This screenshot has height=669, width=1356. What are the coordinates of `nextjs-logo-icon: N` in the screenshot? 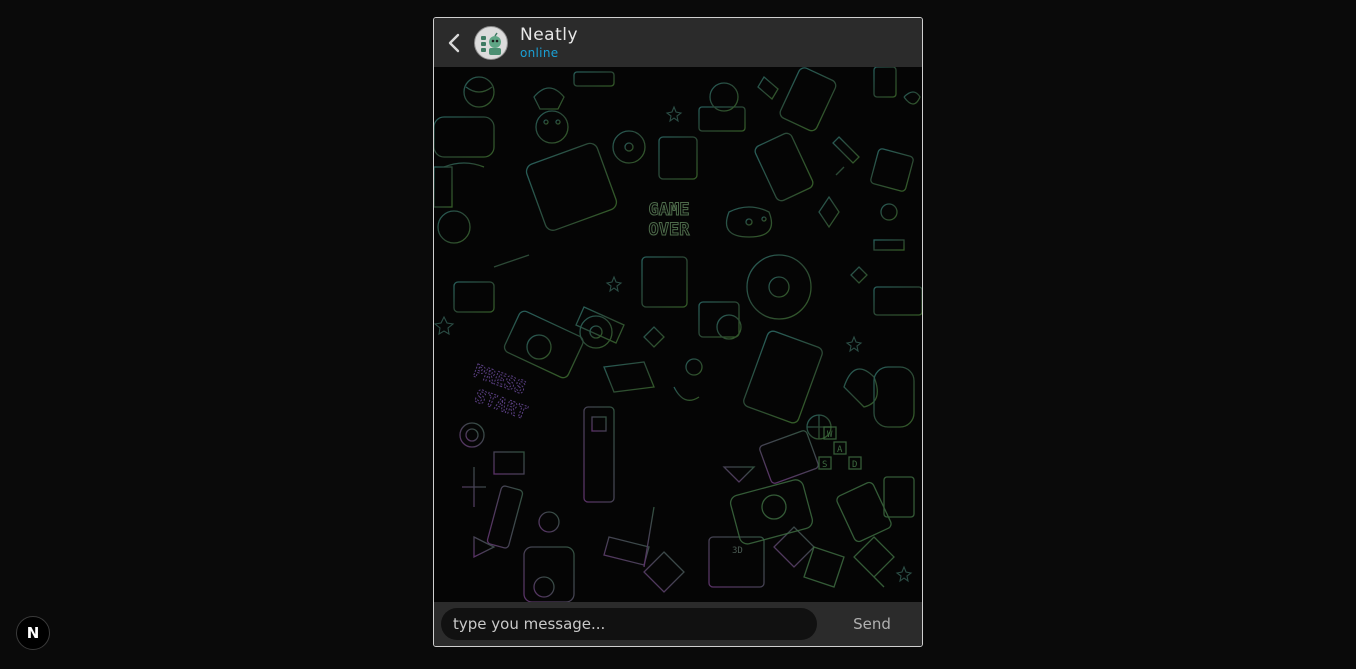 It's located at (33, 633).